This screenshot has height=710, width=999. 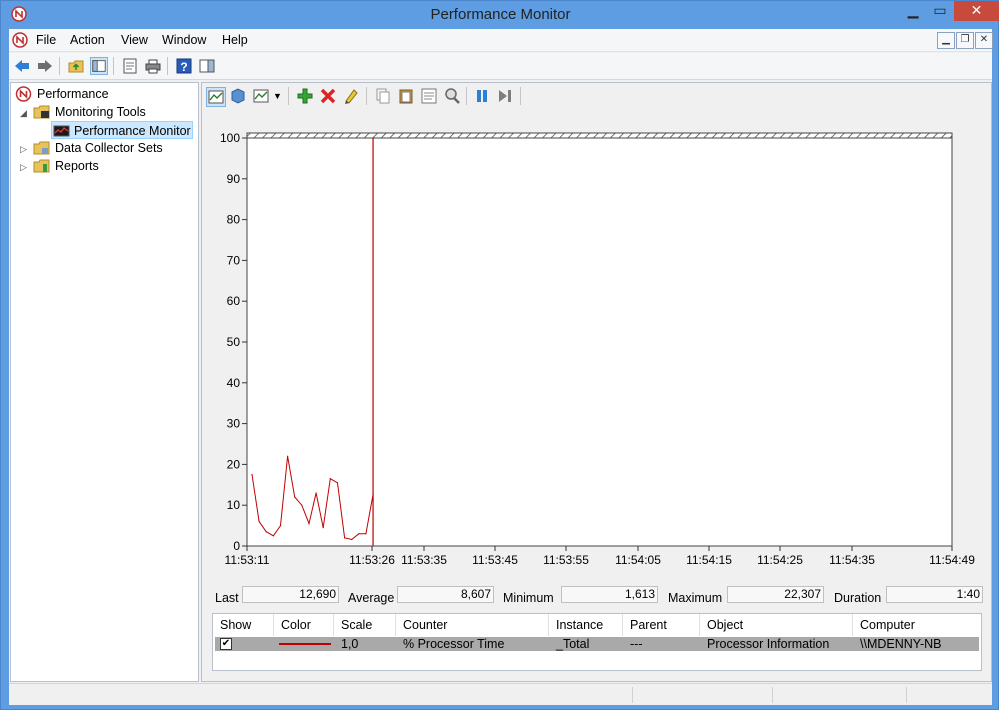 I want to click on paste-counter-list-icon, so click(x=406, y=96).